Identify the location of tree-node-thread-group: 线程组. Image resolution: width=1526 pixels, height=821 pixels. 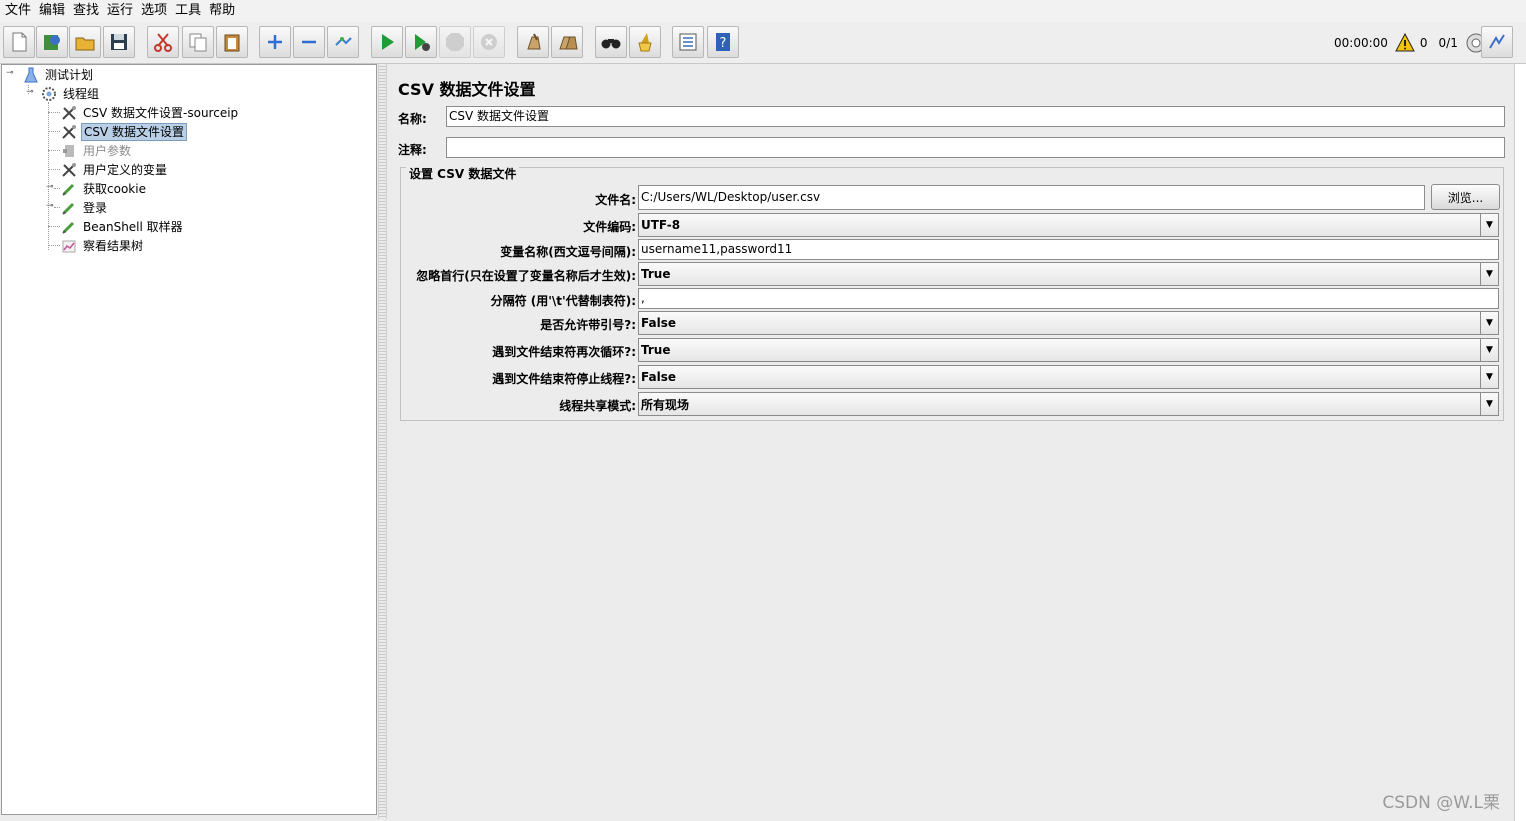
(70, 94).